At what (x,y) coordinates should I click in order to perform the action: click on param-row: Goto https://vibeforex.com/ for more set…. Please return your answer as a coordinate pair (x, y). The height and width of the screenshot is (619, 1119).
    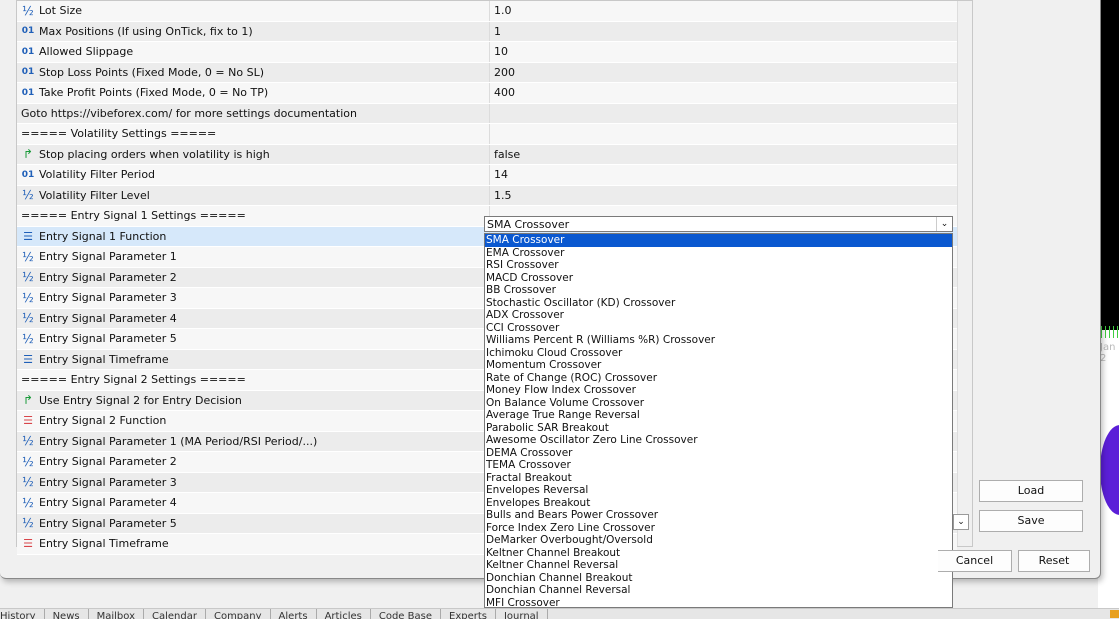
    Looking at the image, I should click on (487, 113).